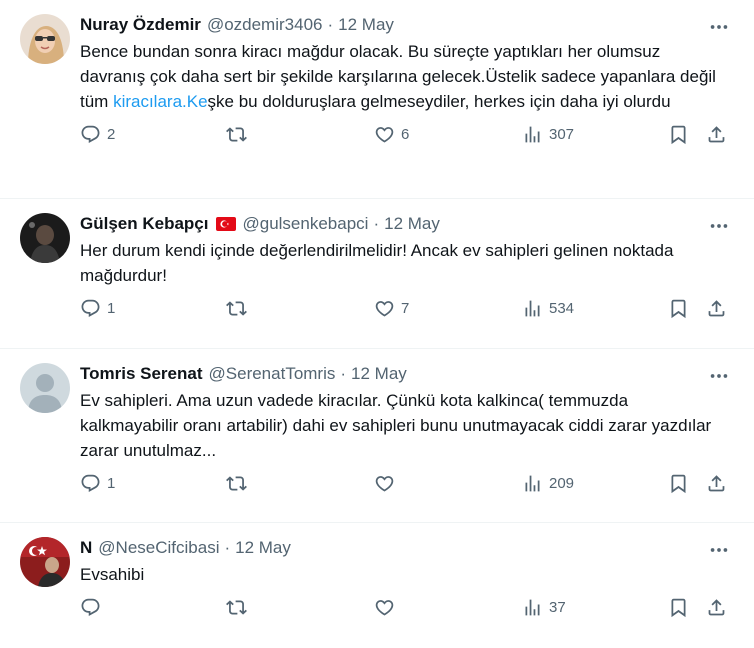 The image size is (754, 648). I want to click on action-bar: 2 6 307, so click(409, 143).